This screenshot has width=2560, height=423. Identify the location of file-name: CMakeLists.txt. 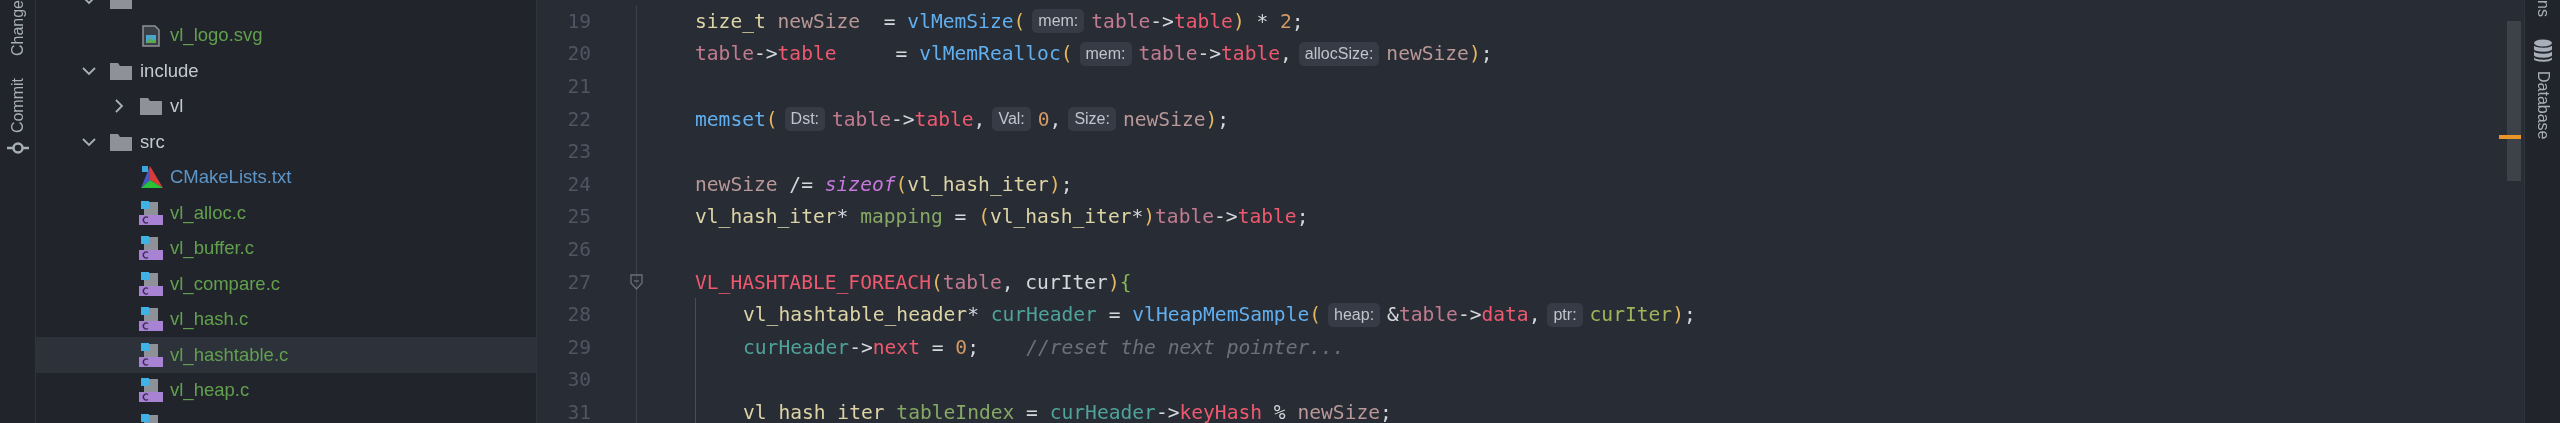
(231, 177).